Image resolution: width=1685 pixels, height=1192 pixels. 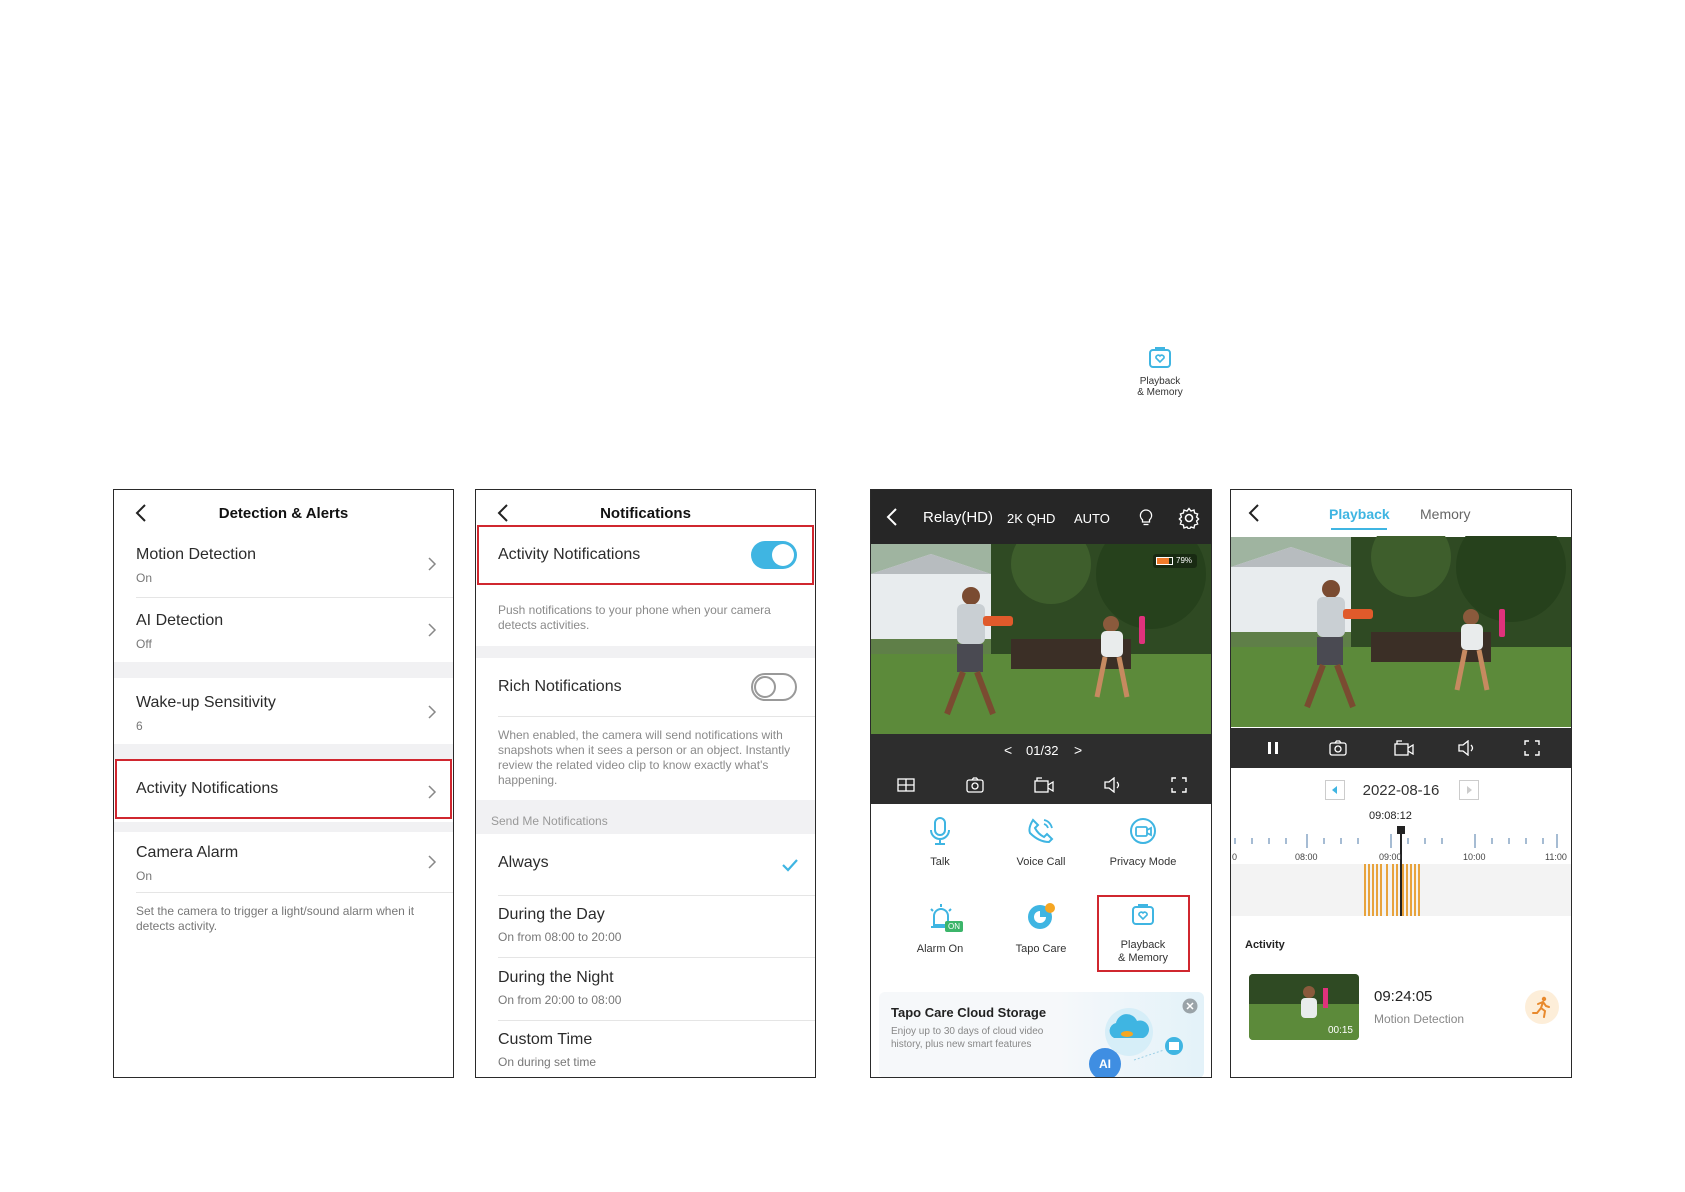 I want to click on date-selector: 2022-08-16, so click(x=1401, y=791).